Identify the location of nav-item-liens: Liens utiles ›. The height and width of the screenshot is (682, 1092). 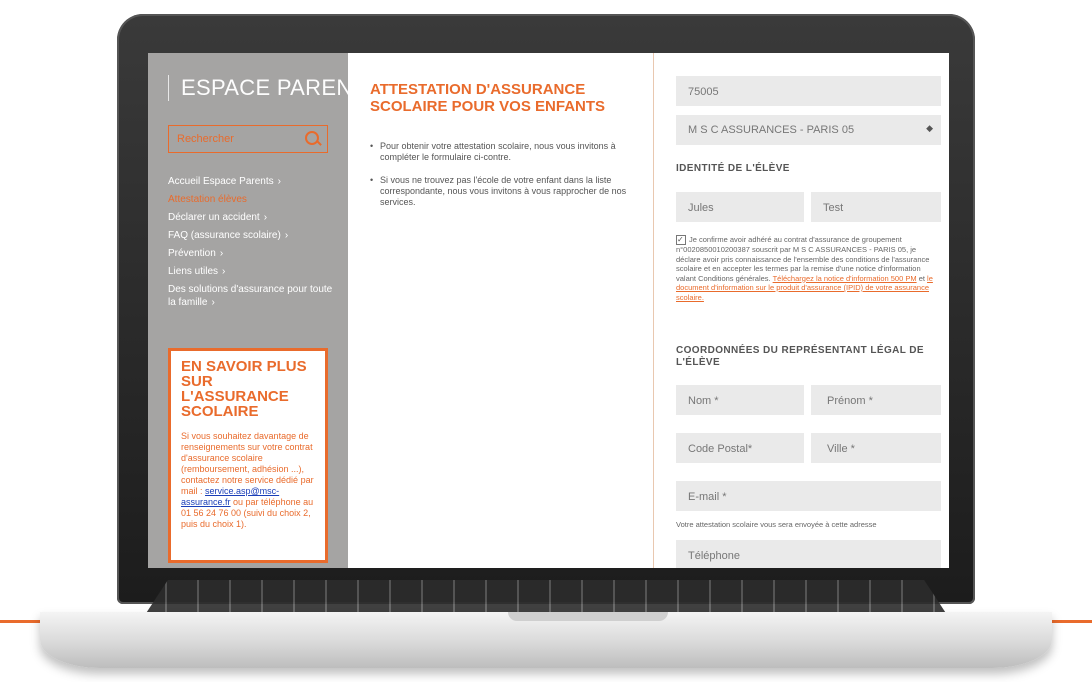
(253, 271).